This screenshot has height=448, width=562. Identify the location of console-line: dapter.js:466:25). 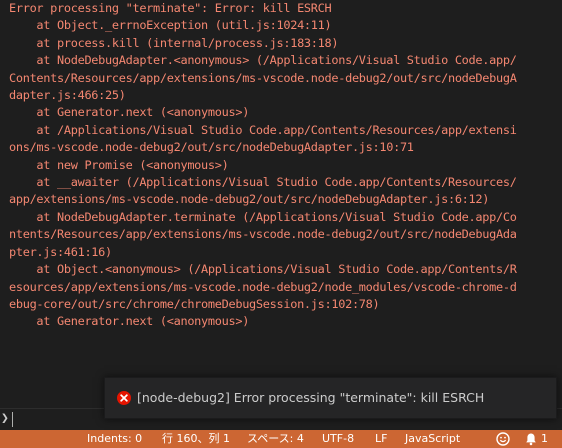
(67, 95).